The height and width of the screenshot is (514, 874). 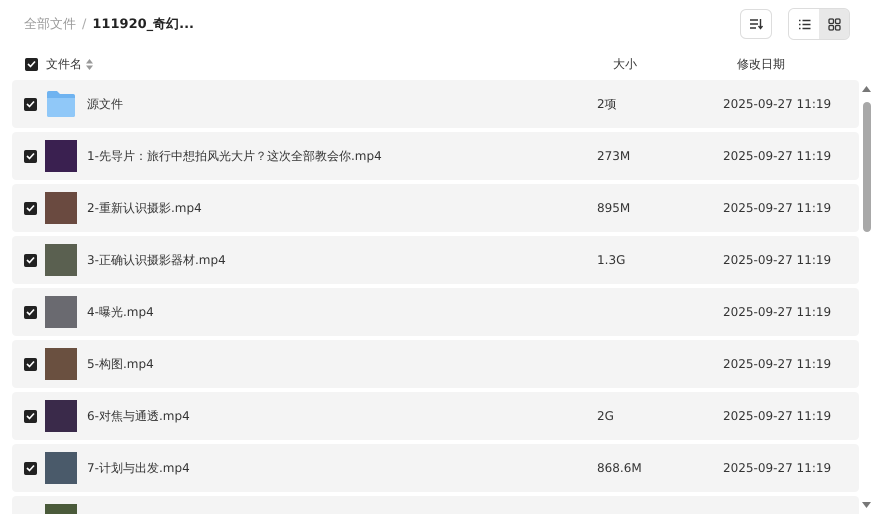 What do you see at coordinates (31, 64) in the screenshot?
I see `select-all-checkbox` at bounding box center [31, 64].